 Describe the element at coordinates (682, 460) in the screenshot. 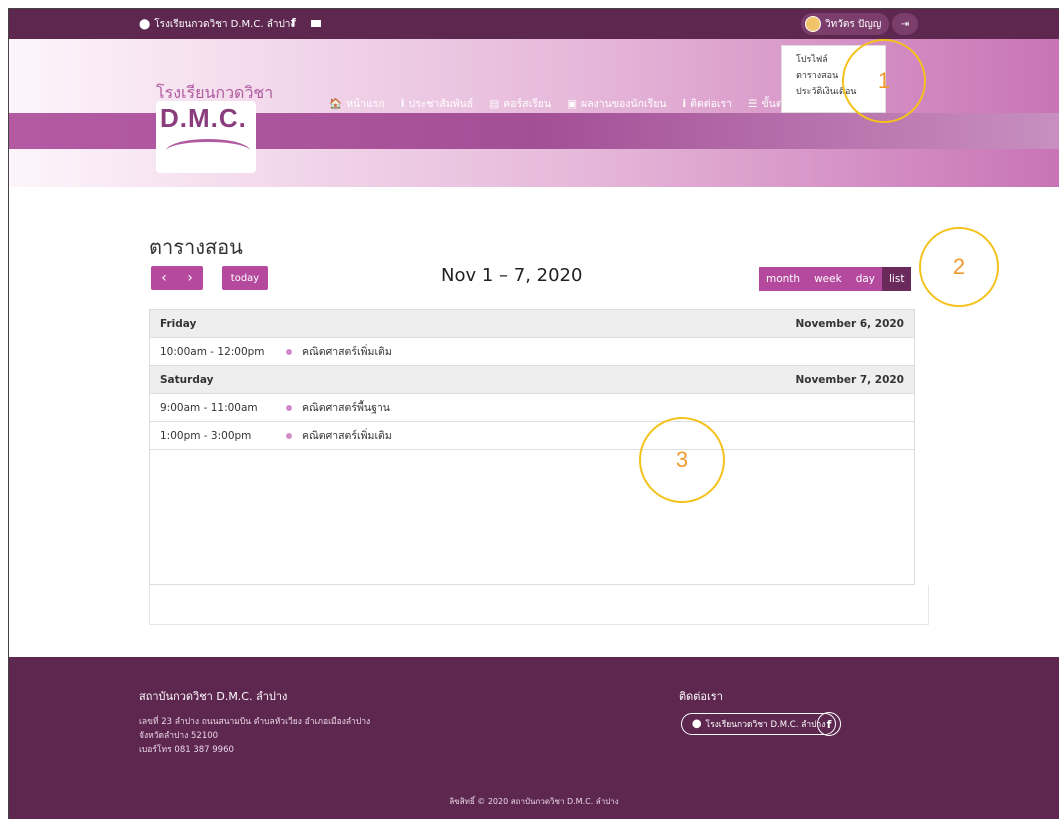

I see `annotation-marker: 3` at that location.